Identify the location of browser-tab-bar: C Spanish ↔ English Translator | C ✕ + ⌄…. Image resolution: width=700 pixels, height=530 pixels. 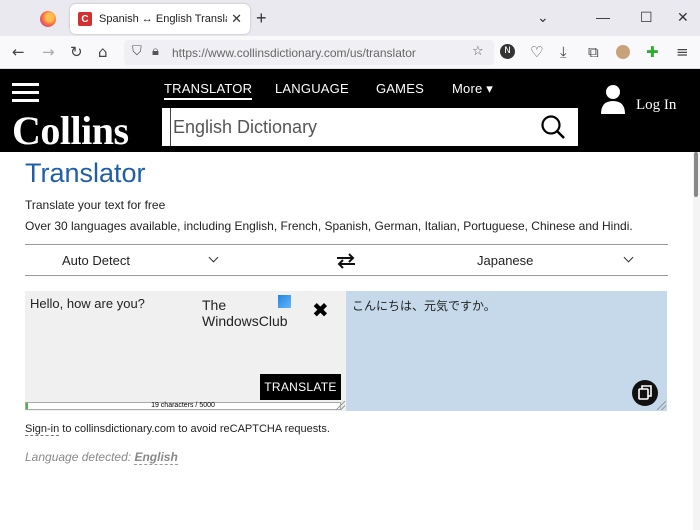
(350, 18).